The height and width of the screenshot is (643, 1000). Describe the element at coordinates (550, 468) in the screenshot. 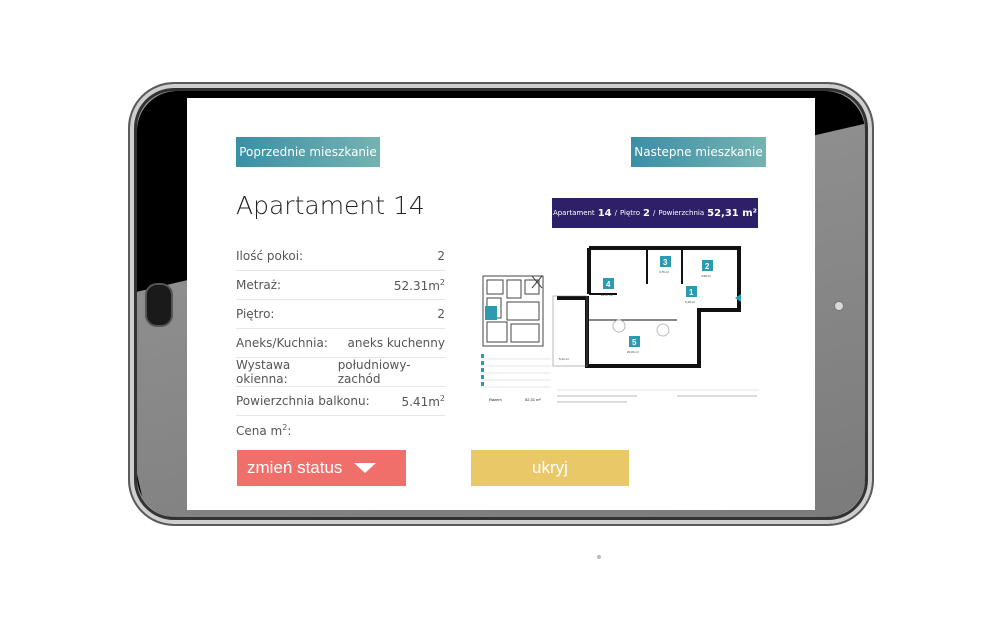

I see `hide-button: ukryj` at that location.